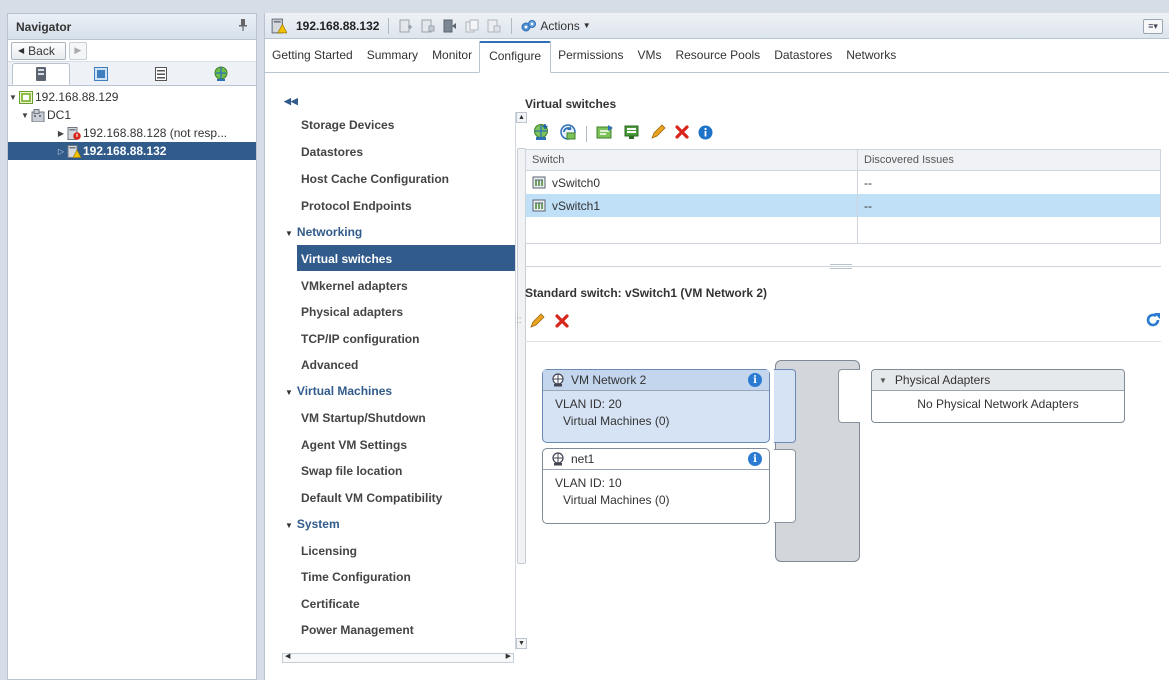  I want to click on reconnect-icon, so click(472, 26).